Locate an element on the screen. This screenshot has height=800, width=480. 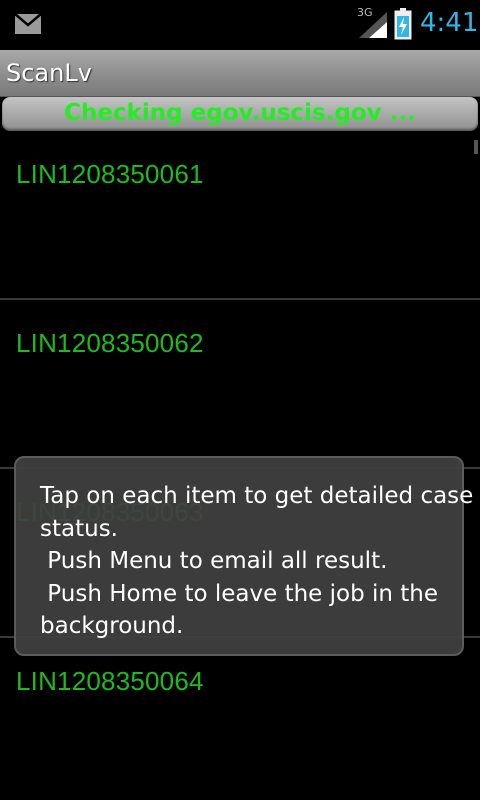
title-bar: ScanLv is located at coordinates (240, 73).